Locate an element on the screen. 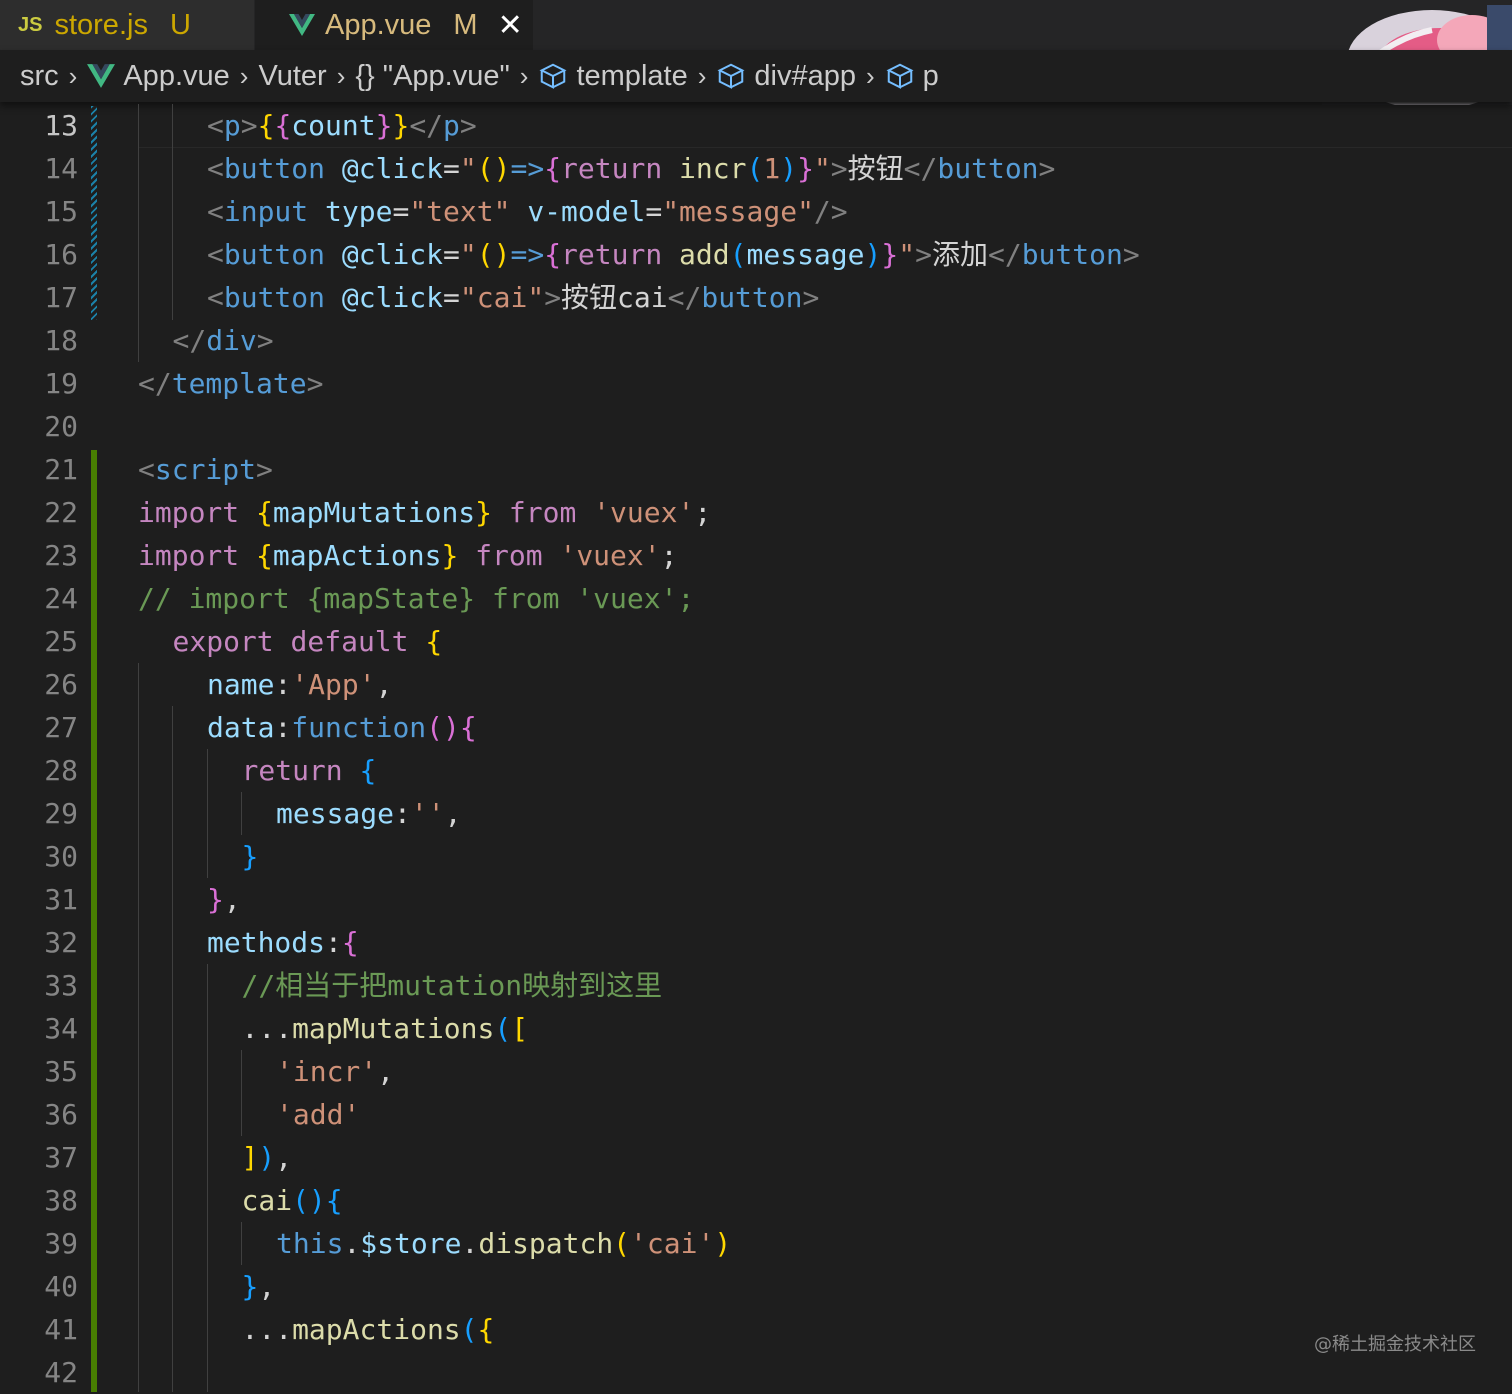  code-token: script is located at coordinates (205, 469).